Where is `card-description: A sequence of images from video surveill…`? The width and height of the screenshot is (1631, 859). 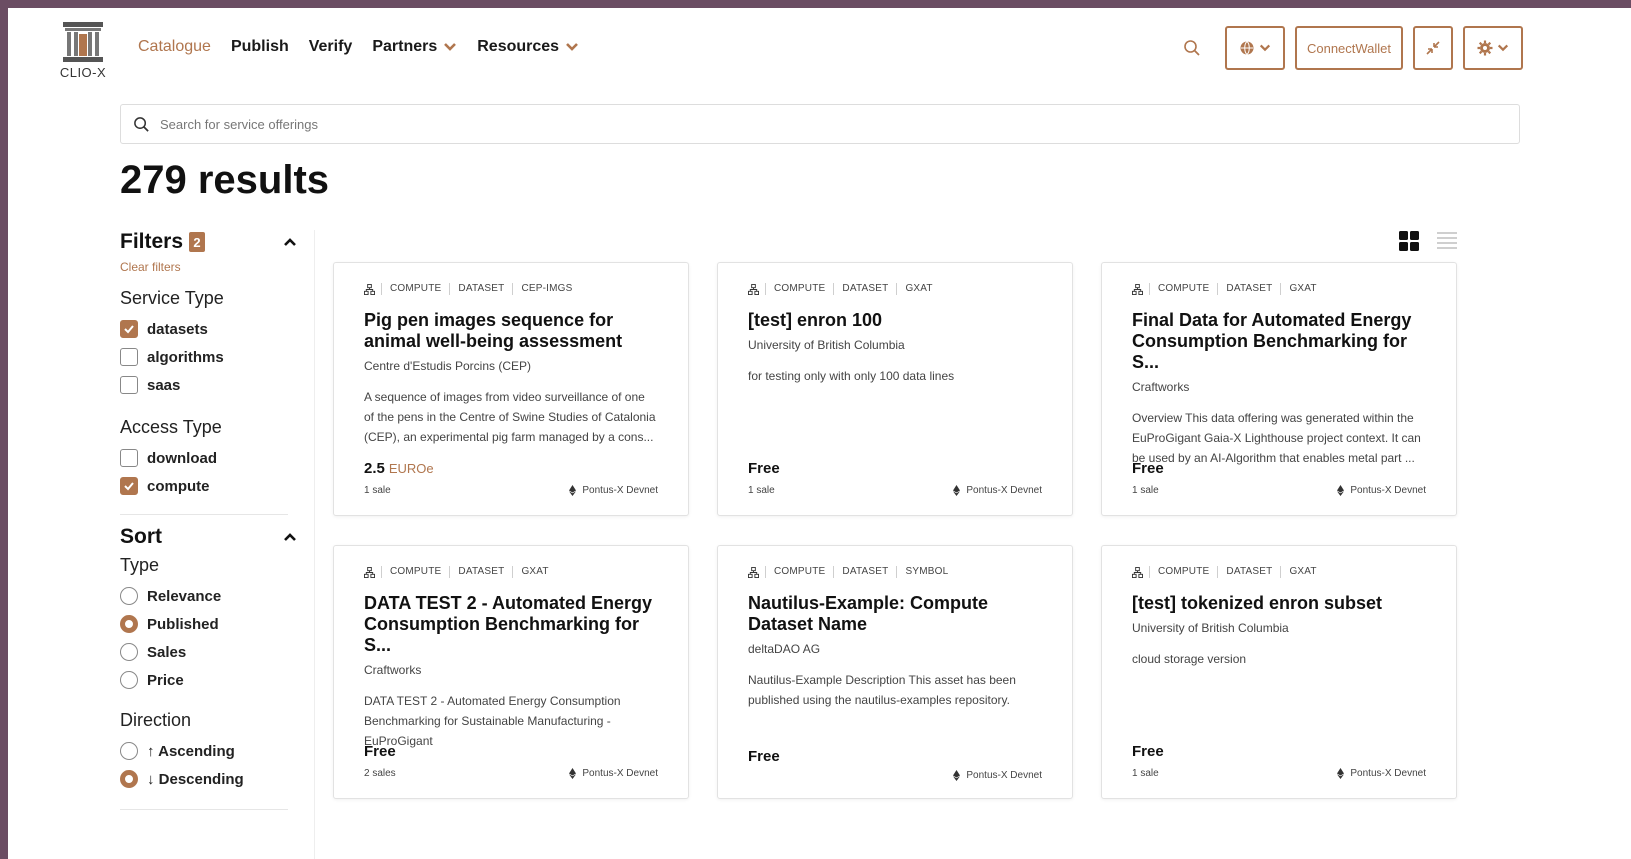 card-description: A sequence of images from video surveill… is located at coordinates (510, 417).